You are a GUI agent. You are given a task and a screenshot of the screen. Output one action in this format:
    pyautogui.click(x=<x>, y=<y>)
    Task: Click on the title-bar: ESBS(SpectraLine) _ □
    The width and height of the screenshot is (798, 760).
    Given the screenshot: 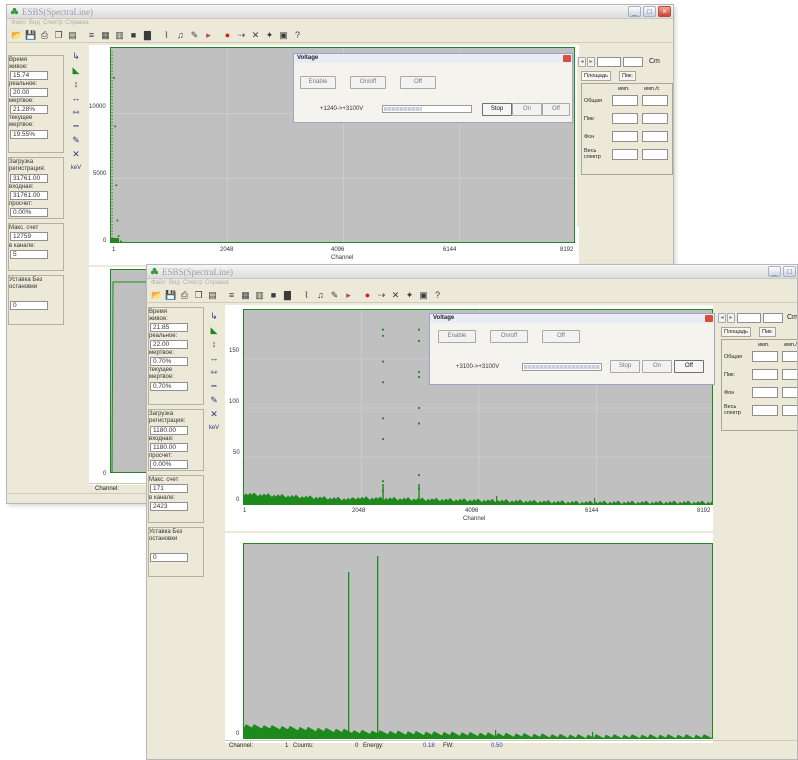 What is the action you would take?
    pyautogui.click(x=472, y=272)
    